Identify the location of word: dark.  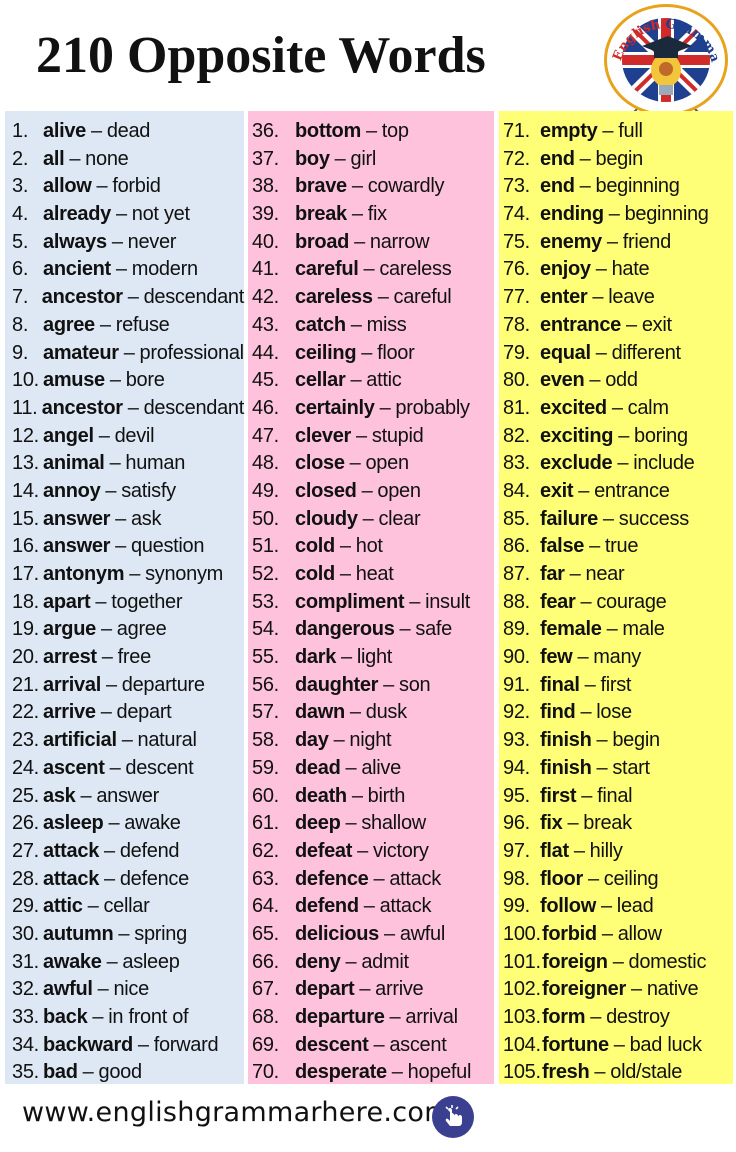
(316, 657).